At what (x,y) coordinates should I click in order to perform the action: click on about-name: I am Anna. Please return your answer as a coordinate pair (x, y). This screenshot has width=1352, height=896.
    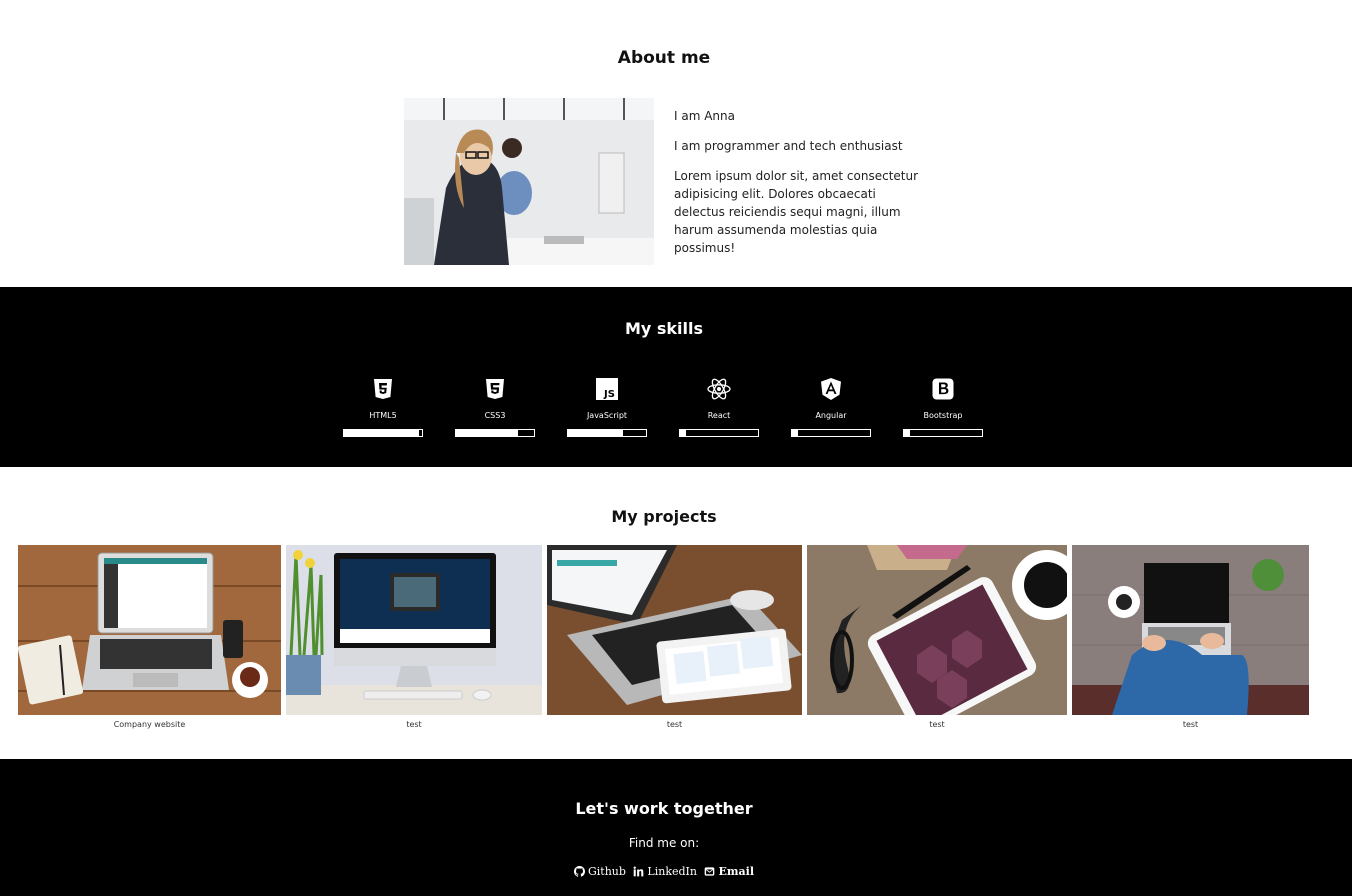
    Looking at the image, I should click on (704, 116).